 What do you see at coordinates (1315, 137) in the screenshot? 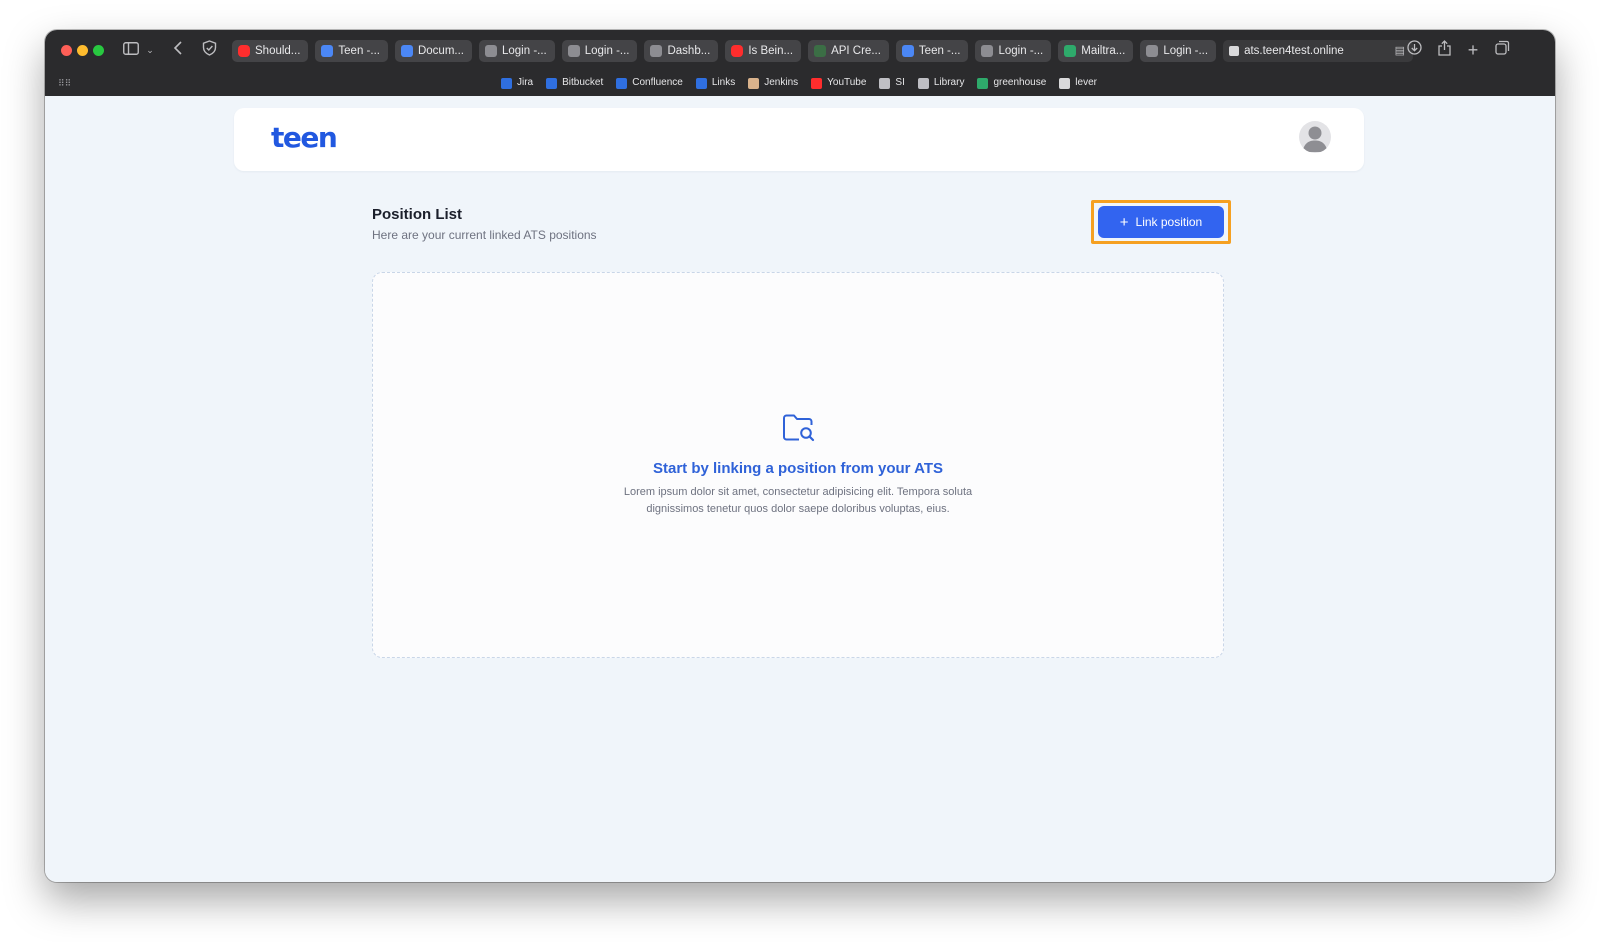
I see `user-avatar-icon` at bounding box center [1315, 137].